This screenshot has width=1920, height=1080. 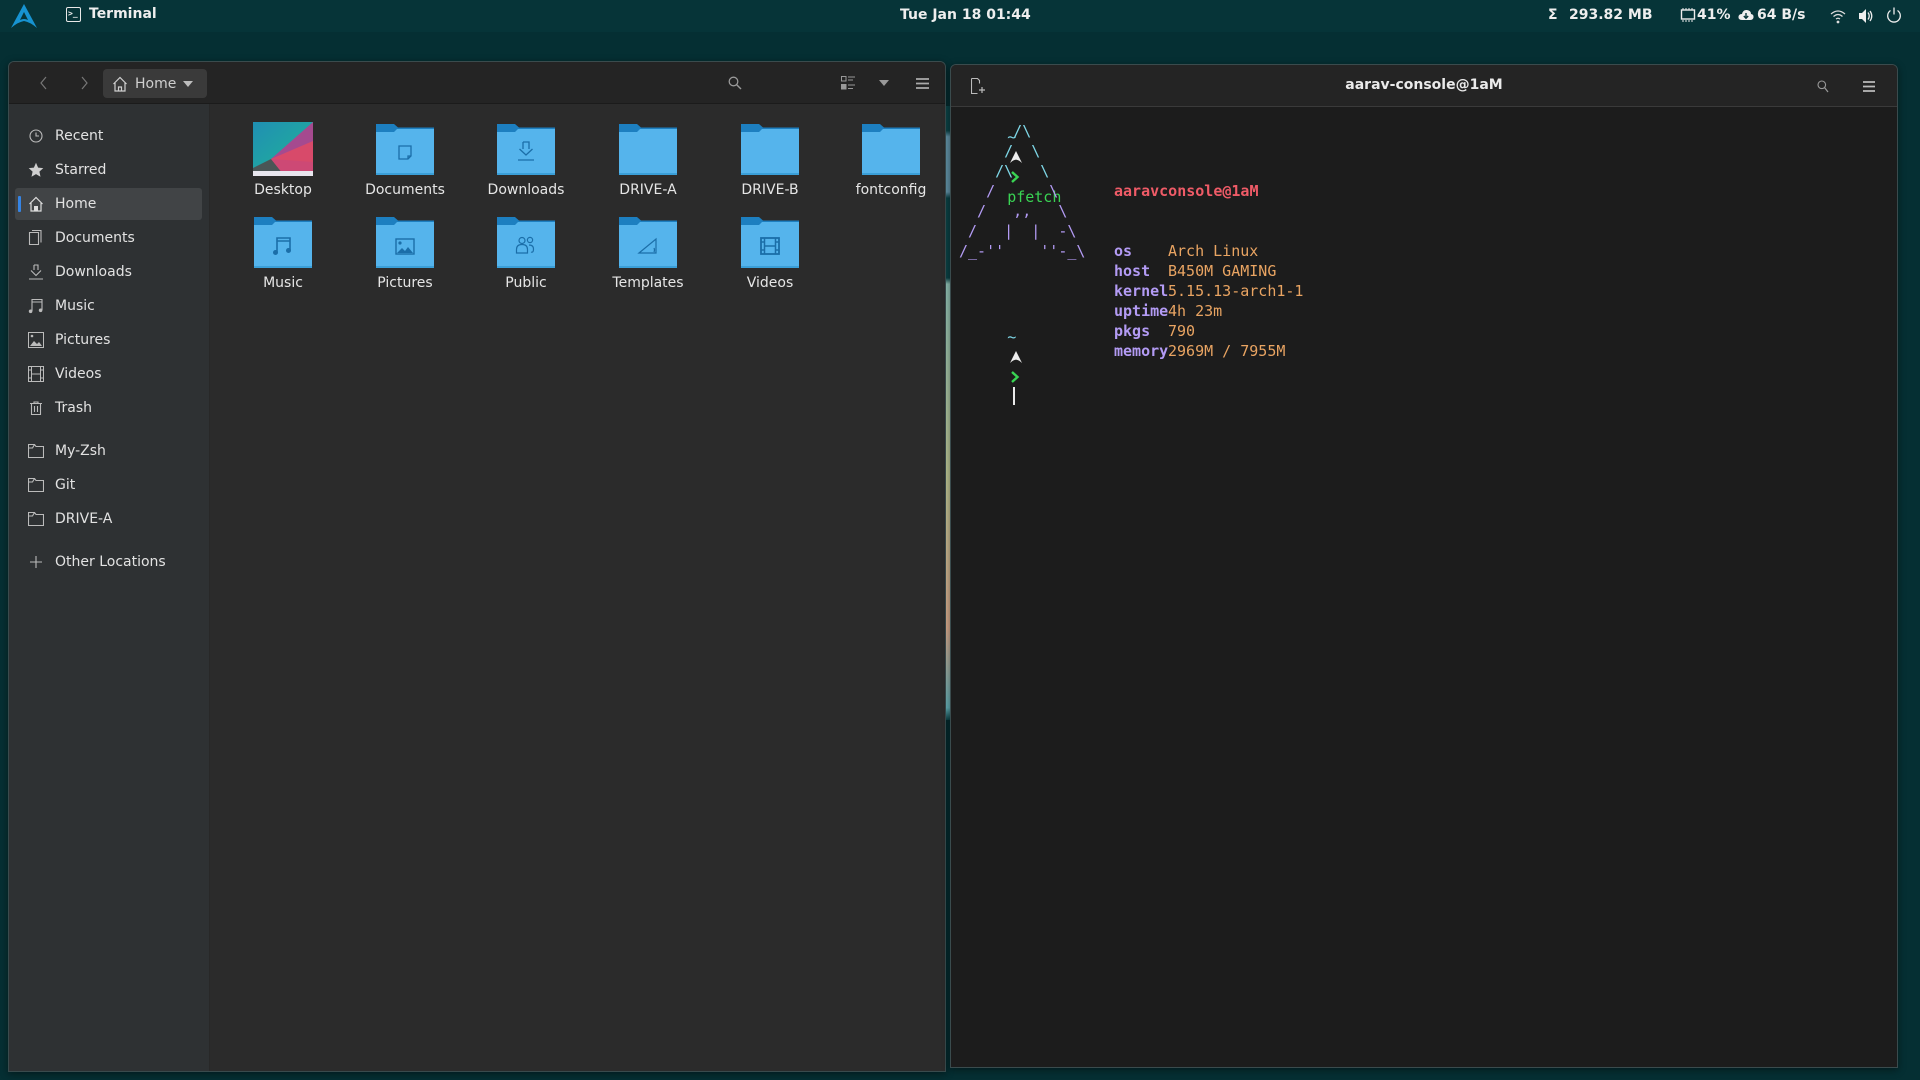 I want to click on ascii-art-line: / ,, \, so click(x=1013, y=211).